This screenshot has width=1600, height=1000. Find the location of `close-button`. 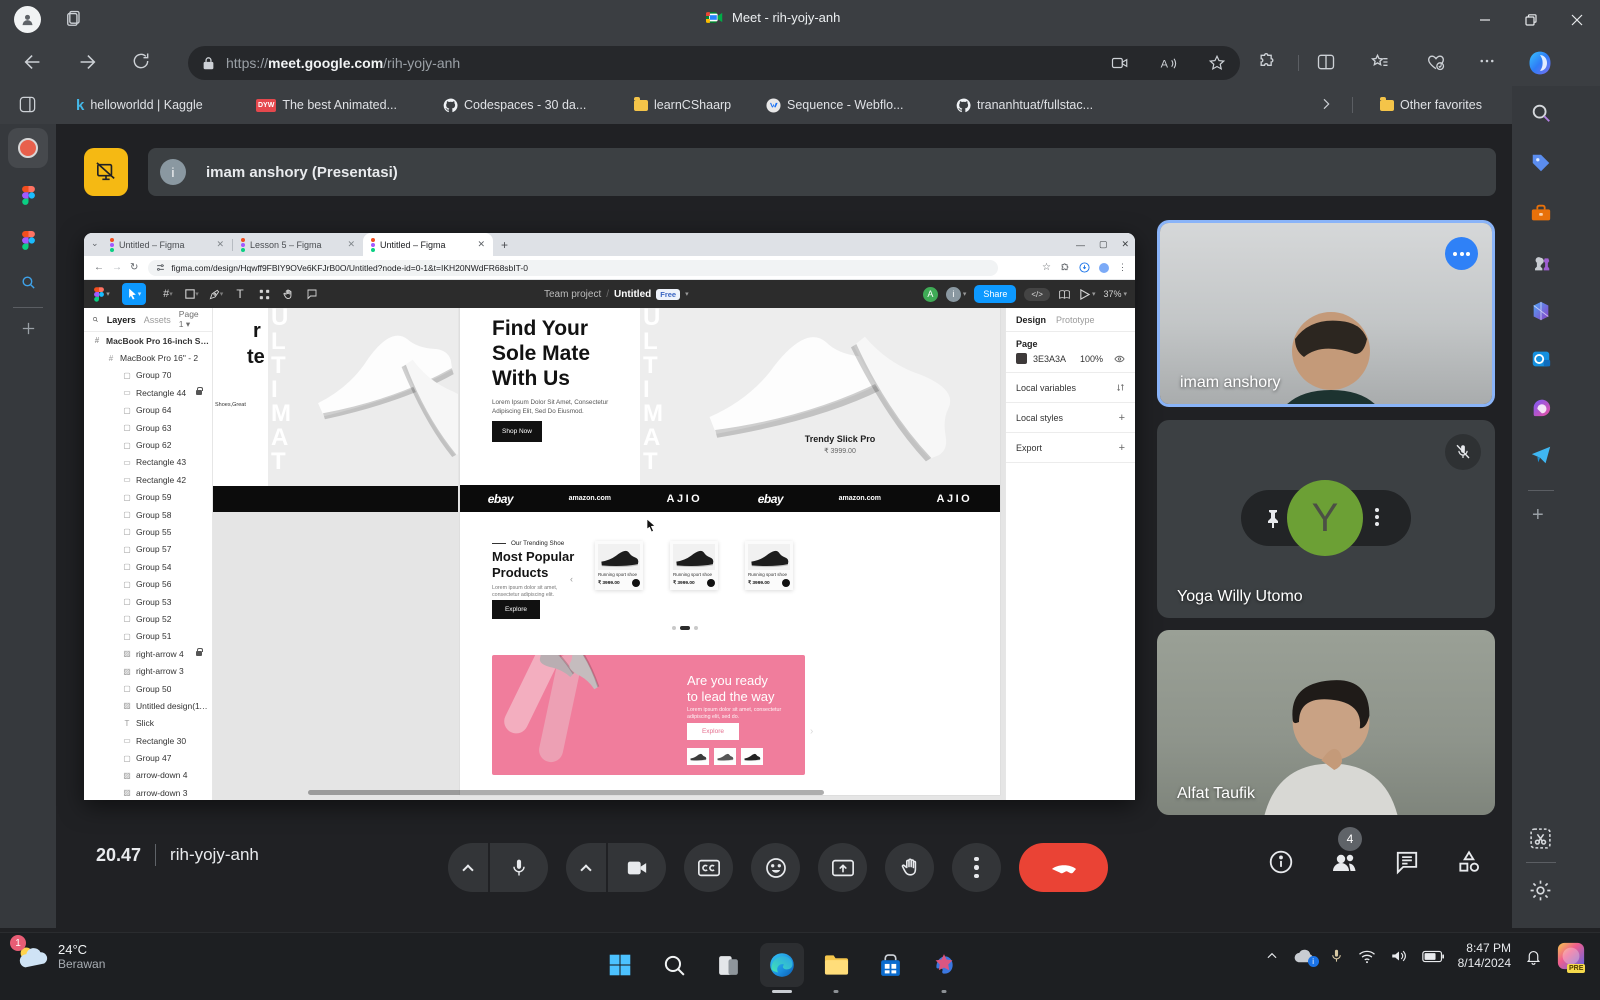

close-button is located at coordinates (1577, 20).